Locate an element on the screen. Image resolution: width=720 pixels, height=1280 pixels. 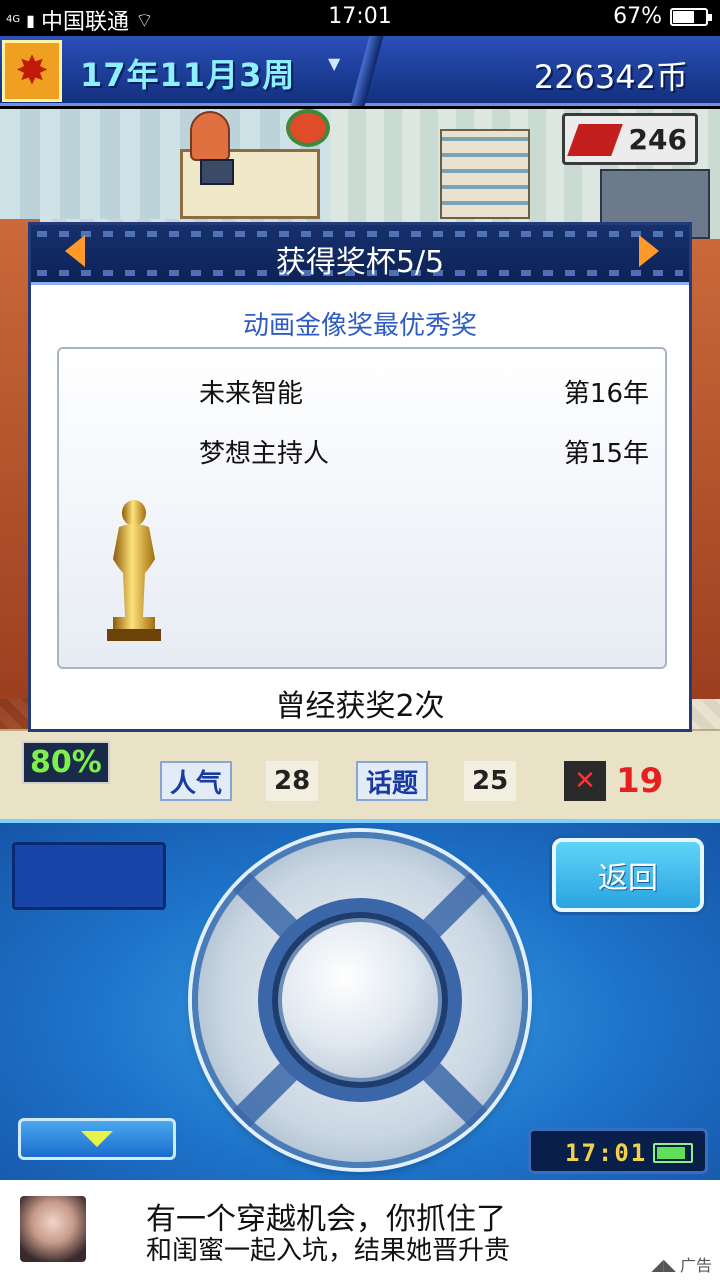
bookshelf is located at coordinates (485, 174).